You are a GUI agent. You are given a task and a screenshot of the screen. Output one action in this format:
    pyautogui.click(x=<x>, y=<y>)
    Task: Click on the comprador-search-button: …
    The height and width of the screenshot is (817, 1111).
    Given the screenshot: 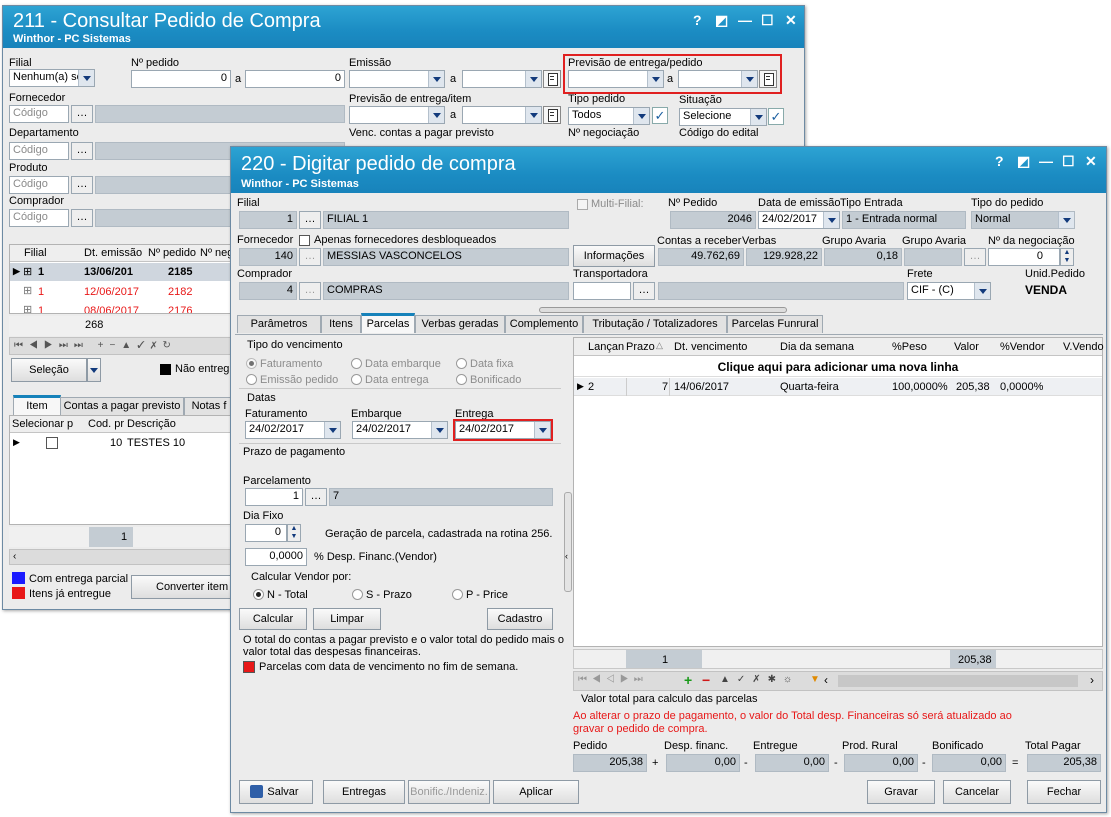 What is the action you would take?
    pyautogui.click(x=310, y=291)
    